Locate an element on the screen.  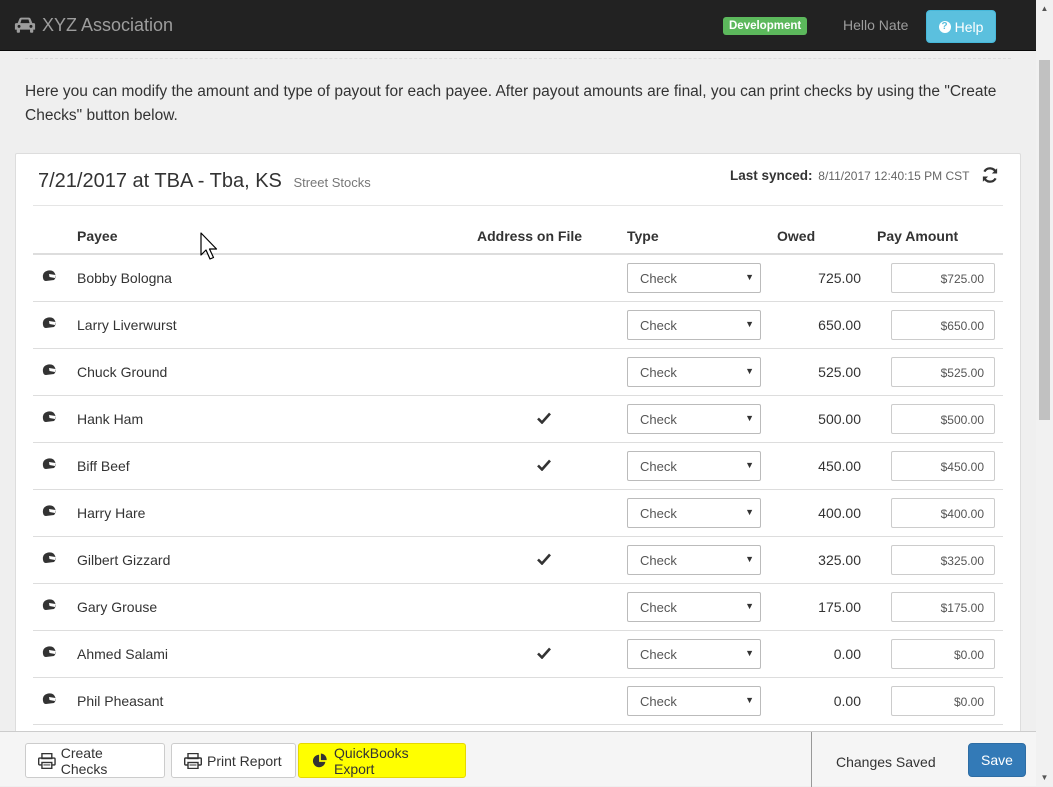
pie-chart-icon is located at coordinates (319, 759).